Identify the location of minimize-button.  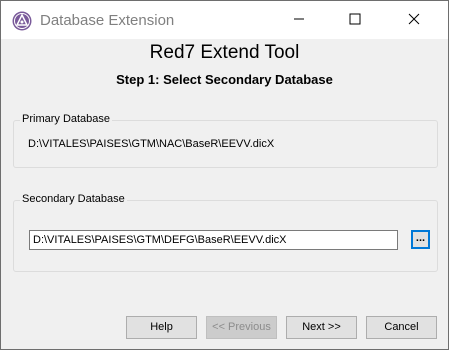
(299, 20).